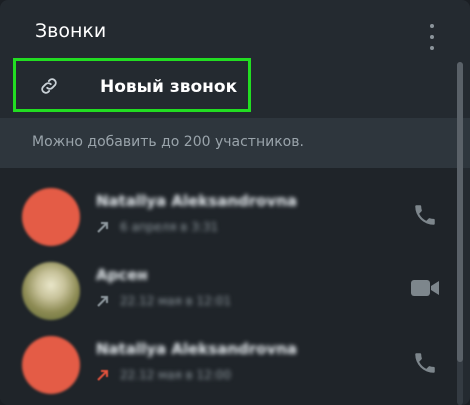 This screenshot has height=405, width=470. I want to click on info-text: Можно добавить до 200 участников., so click(168, 142).